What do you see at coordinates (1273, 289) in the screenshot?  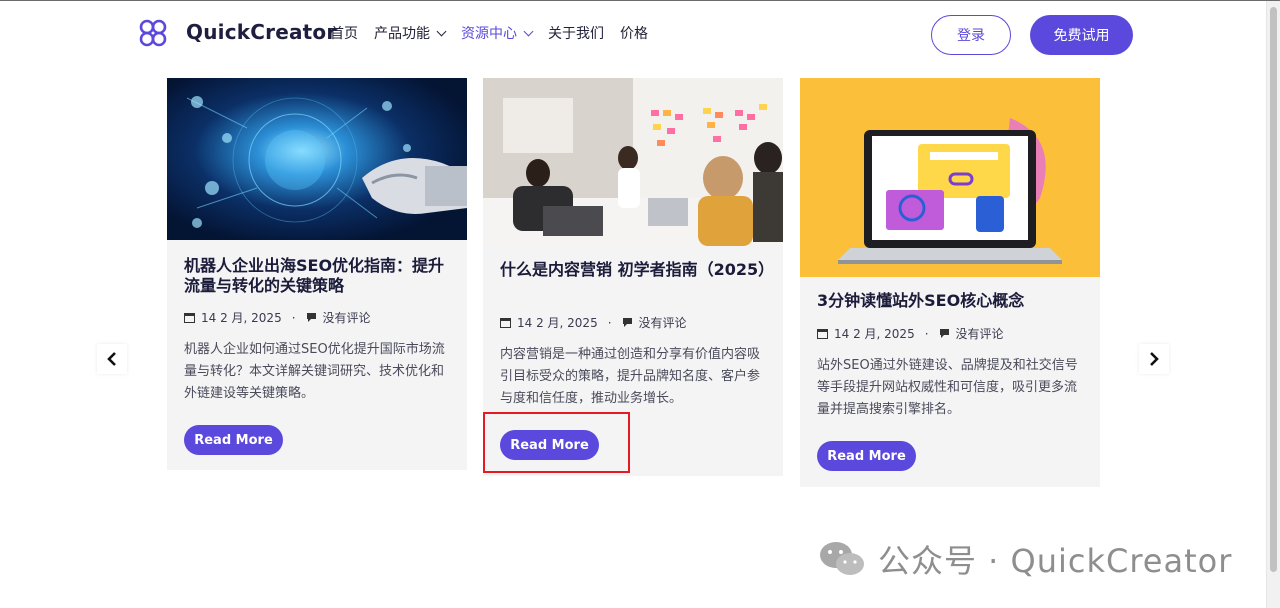 I see `scrollbar-thumb` at bounding box center [1273, 289].